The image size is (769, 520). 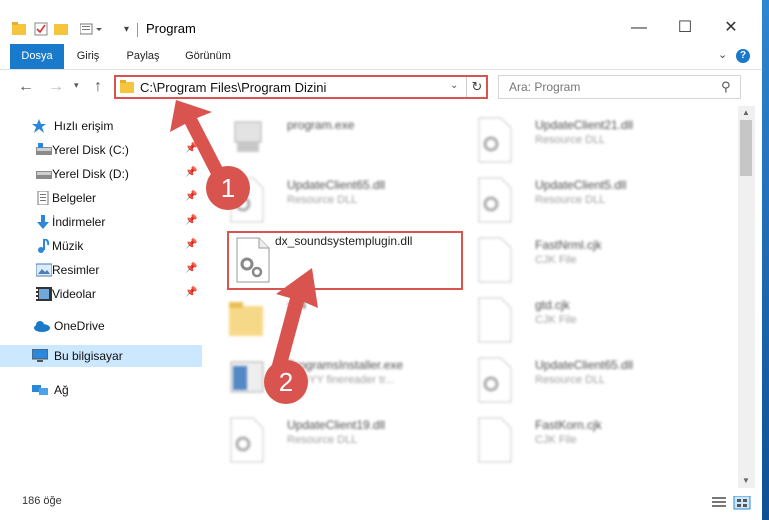 What do you see at coordinates (765, 260) in the screenshot?
I see `desktop-background` at bounding box center [765, 260].